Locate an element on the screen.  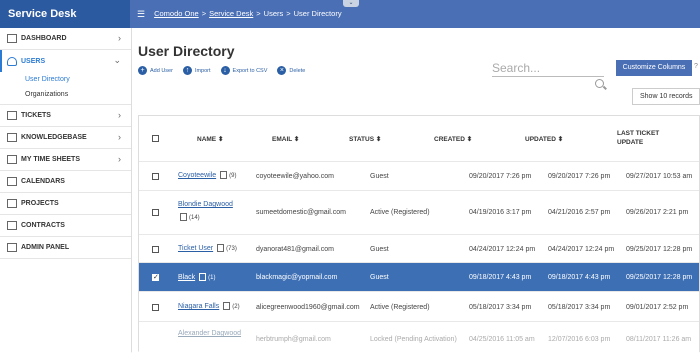
user-name-link: Black is located at coordinates (186, 277).